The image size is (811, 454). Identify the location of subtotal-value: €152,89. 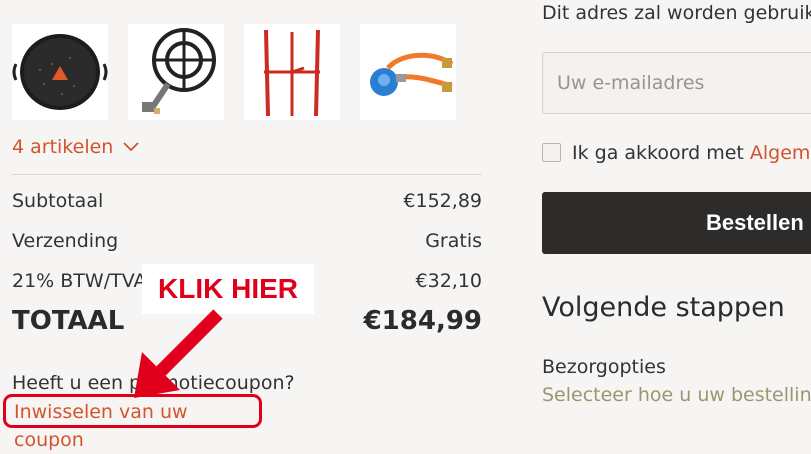
(442, 201).